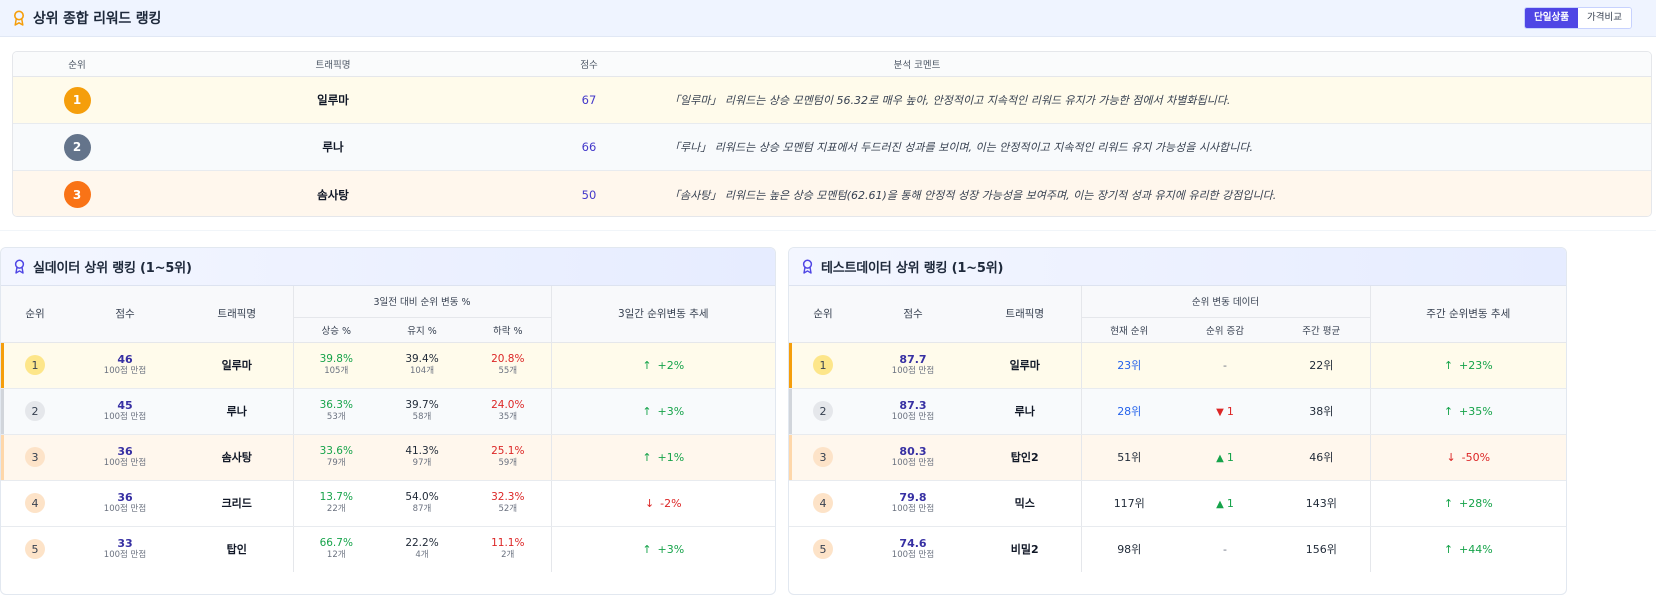 This screenshot has width=1672, height=600. Describe the element at coordinates (913, 405) in the screenshot. I see `score: 87.3` at that location.